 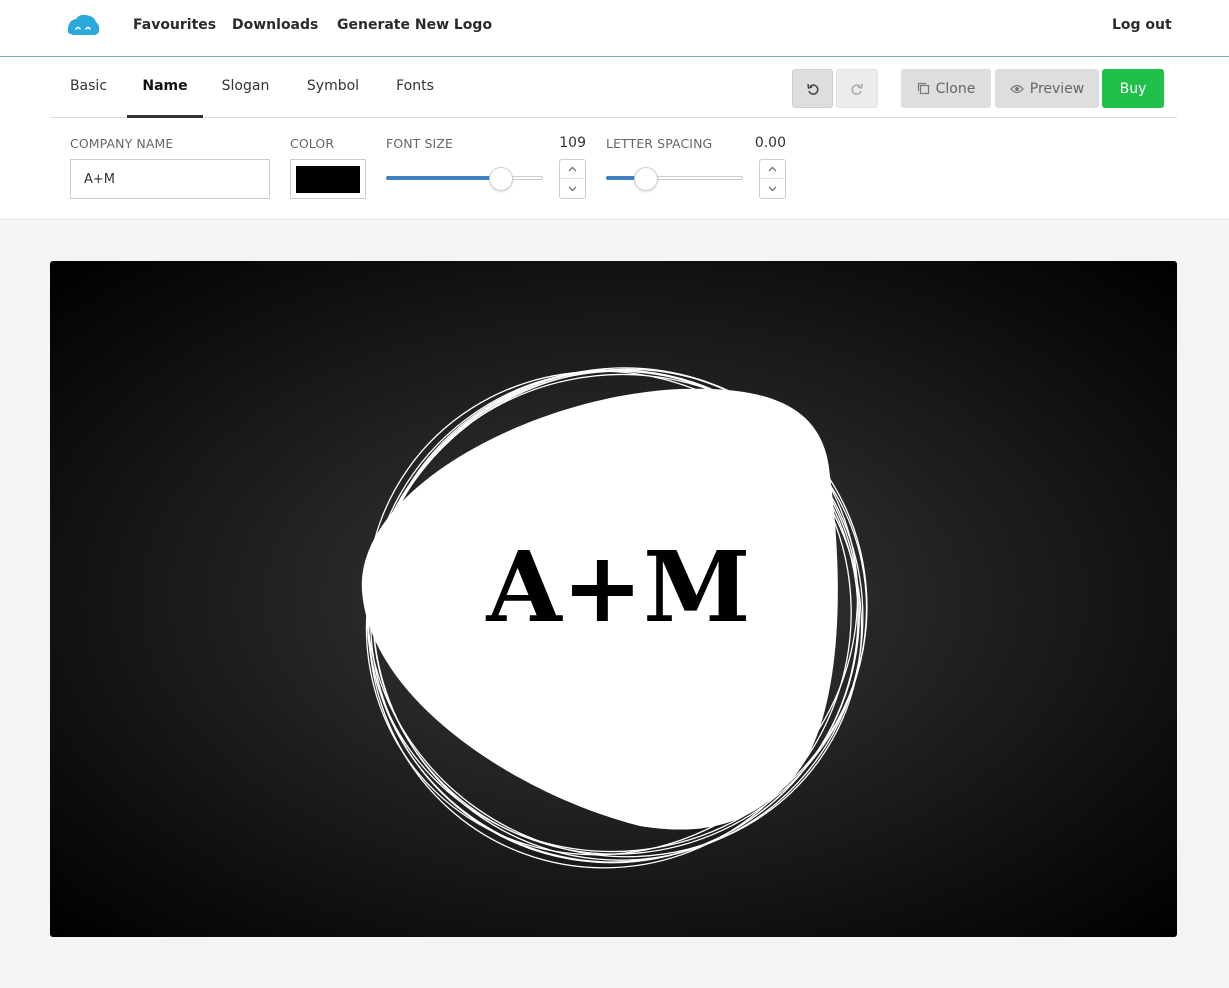 What do you see at coordinates (646, 179) in the screenshot?
I see `letter-spacing-slider-thumb` at bounding box center [646, 179].